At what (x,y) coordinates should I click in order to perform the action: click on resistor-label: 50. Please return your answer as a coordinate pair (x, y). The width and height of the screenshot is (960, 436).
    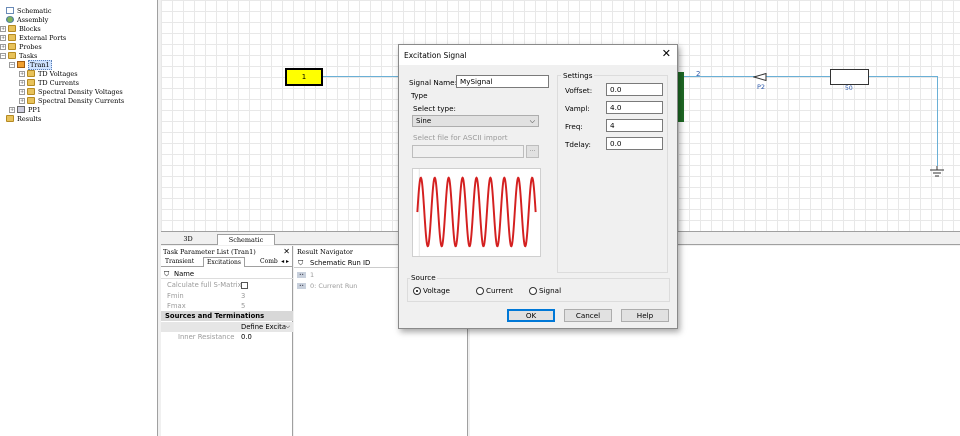
    Looking at the image, I should click on (849, 88).